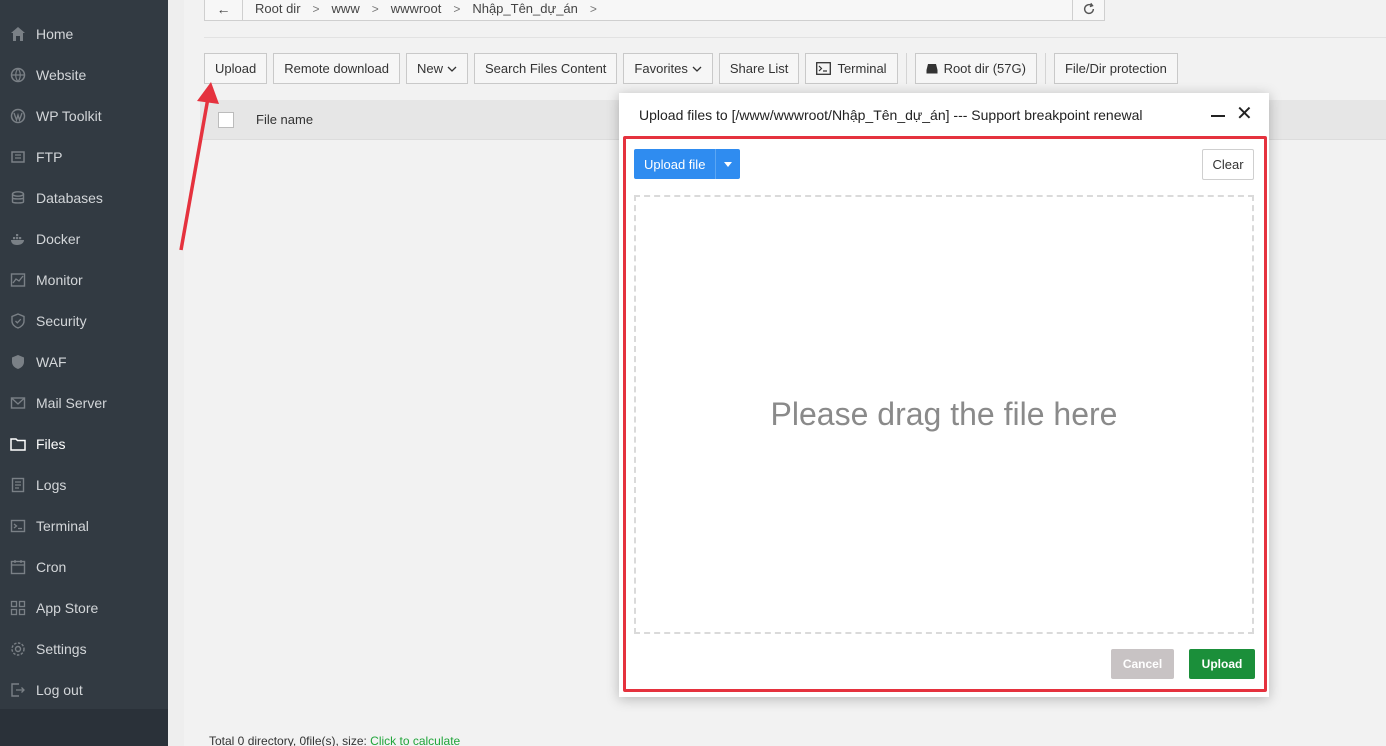 This screenshot has height=746, width=1386. What do you see at coordinates (278, 8) in the screenshot?
I see `breadcrumb-item: Root dir` at bounding box center [278, 8].